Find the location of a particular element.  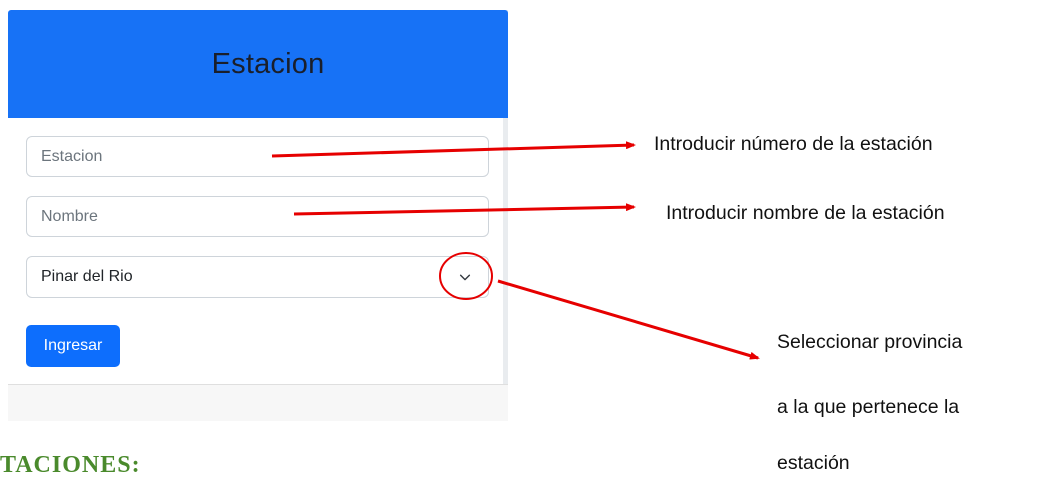

chevron-down-icon is located at coordinates (465, 277).